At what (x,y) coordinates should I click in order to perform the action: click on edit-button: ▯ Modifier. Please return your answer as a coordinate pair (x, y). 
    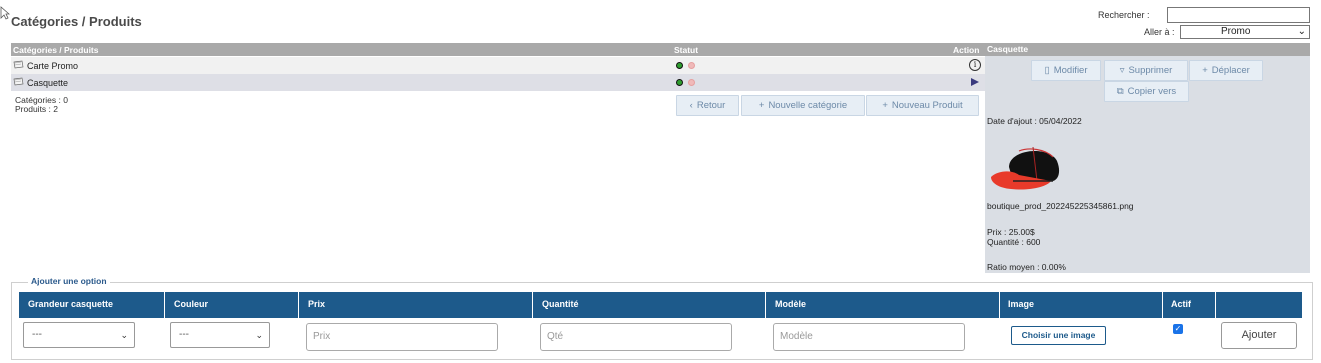
    Looking at the image, I should click on (1066, 70).